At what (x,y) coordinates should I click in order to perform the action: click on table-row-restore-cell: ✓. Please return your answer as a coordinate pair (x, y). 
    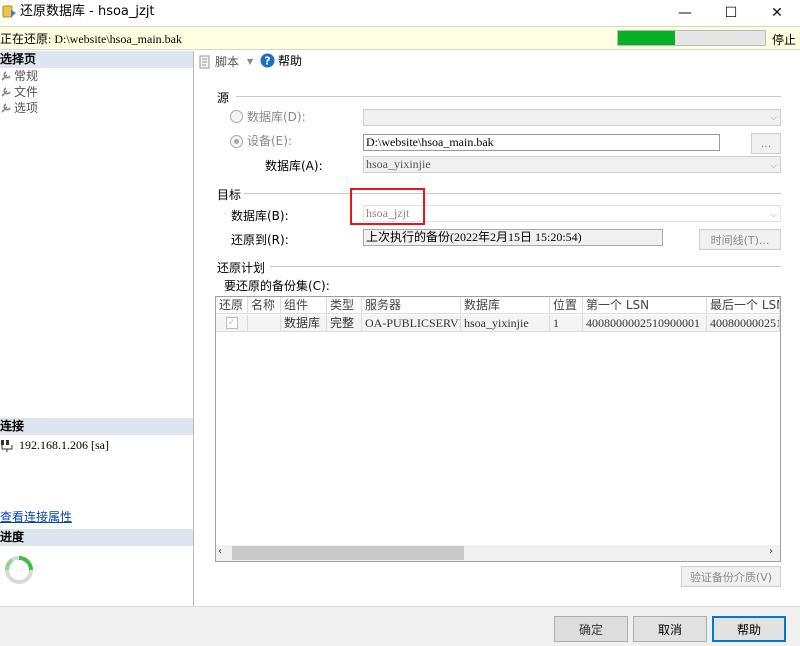
    Looking at the image, I should click on (232, 323).